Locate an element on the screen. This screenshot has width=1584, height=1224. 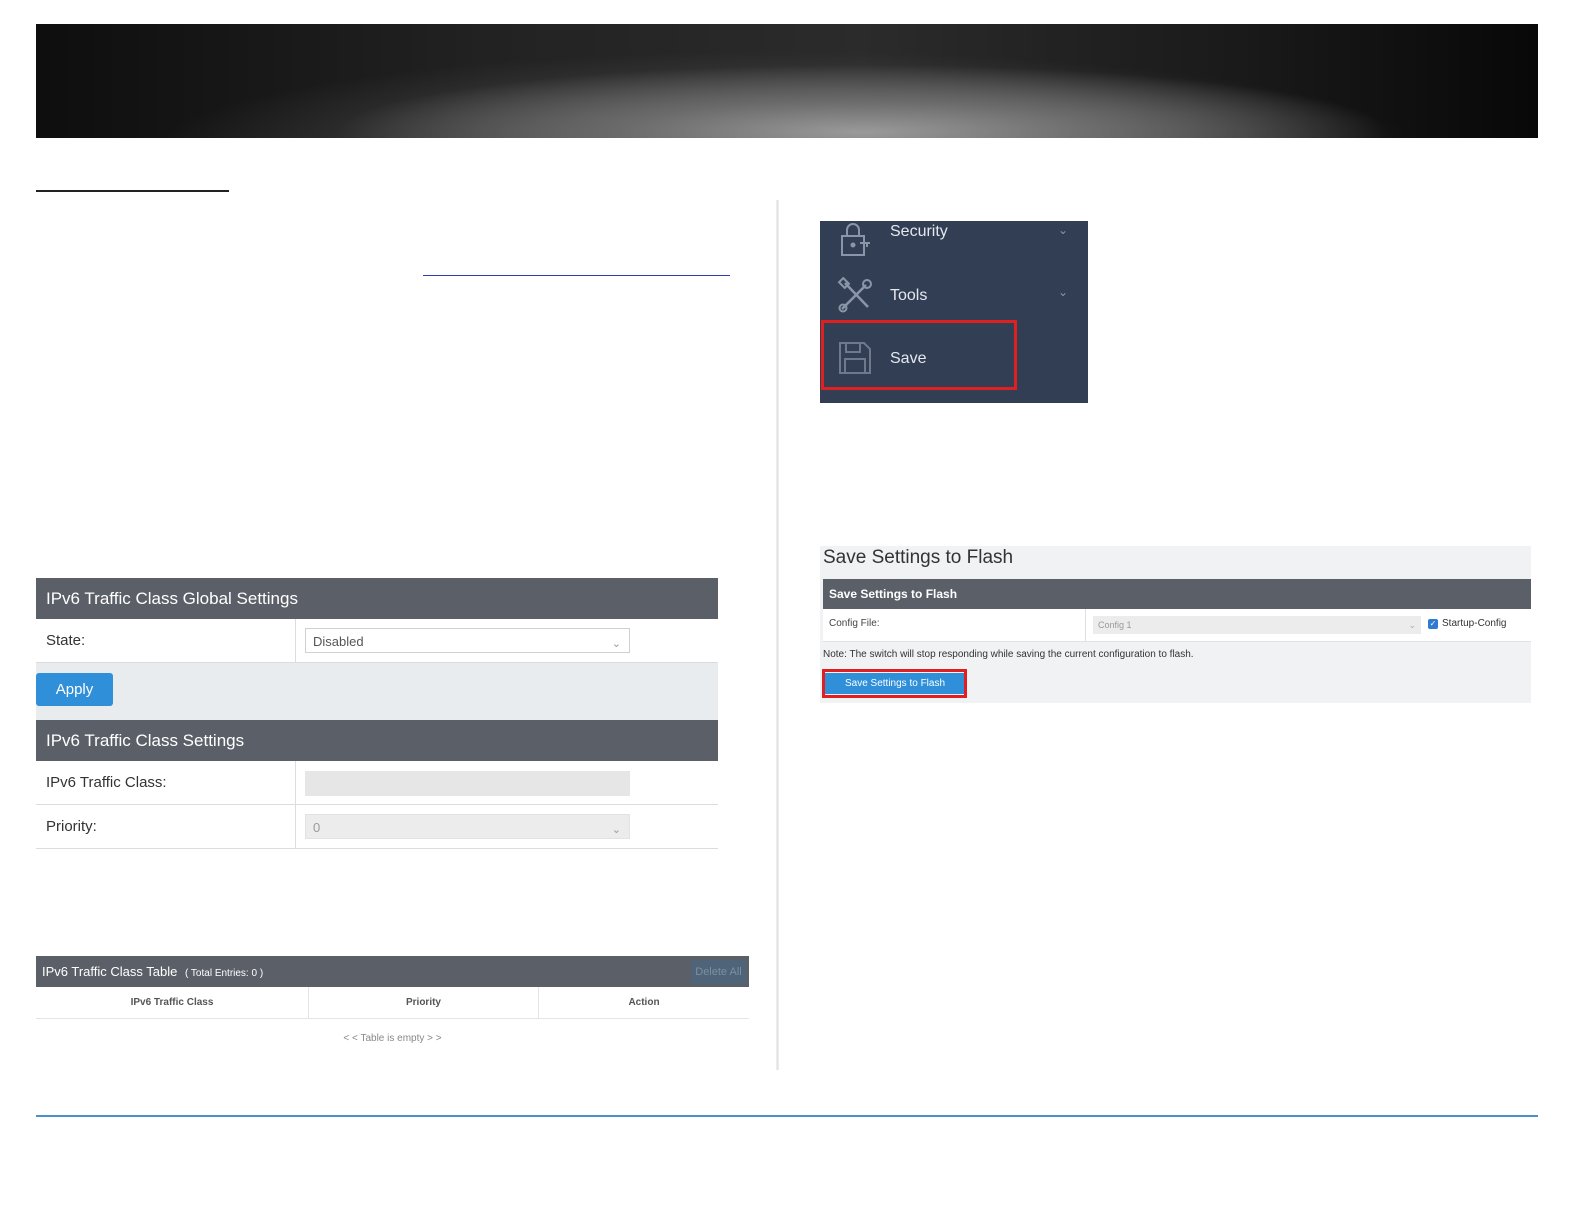
table-title-text: IPv6 Traffic Class Table is located at coordinates (110, 971).